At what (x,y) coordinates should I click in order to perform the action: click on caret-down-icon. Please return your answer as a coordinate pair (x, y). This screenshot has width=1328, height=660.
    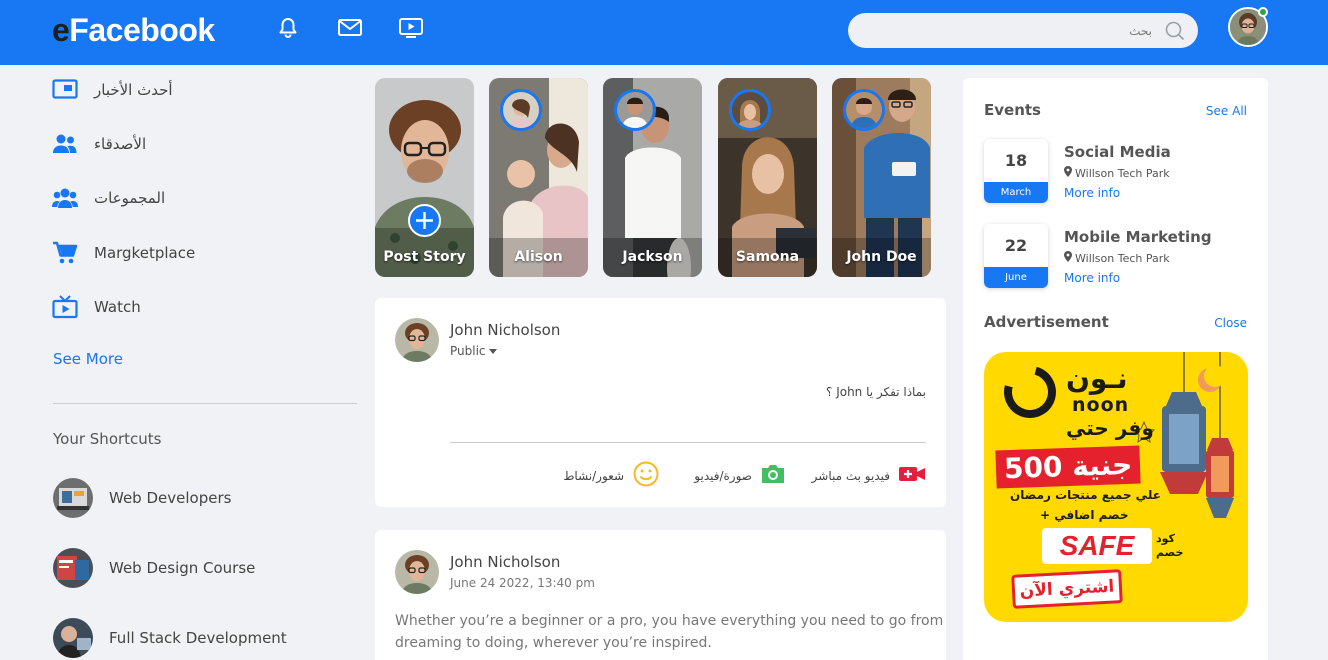
    Looking at the image, I should click on (492, 351).